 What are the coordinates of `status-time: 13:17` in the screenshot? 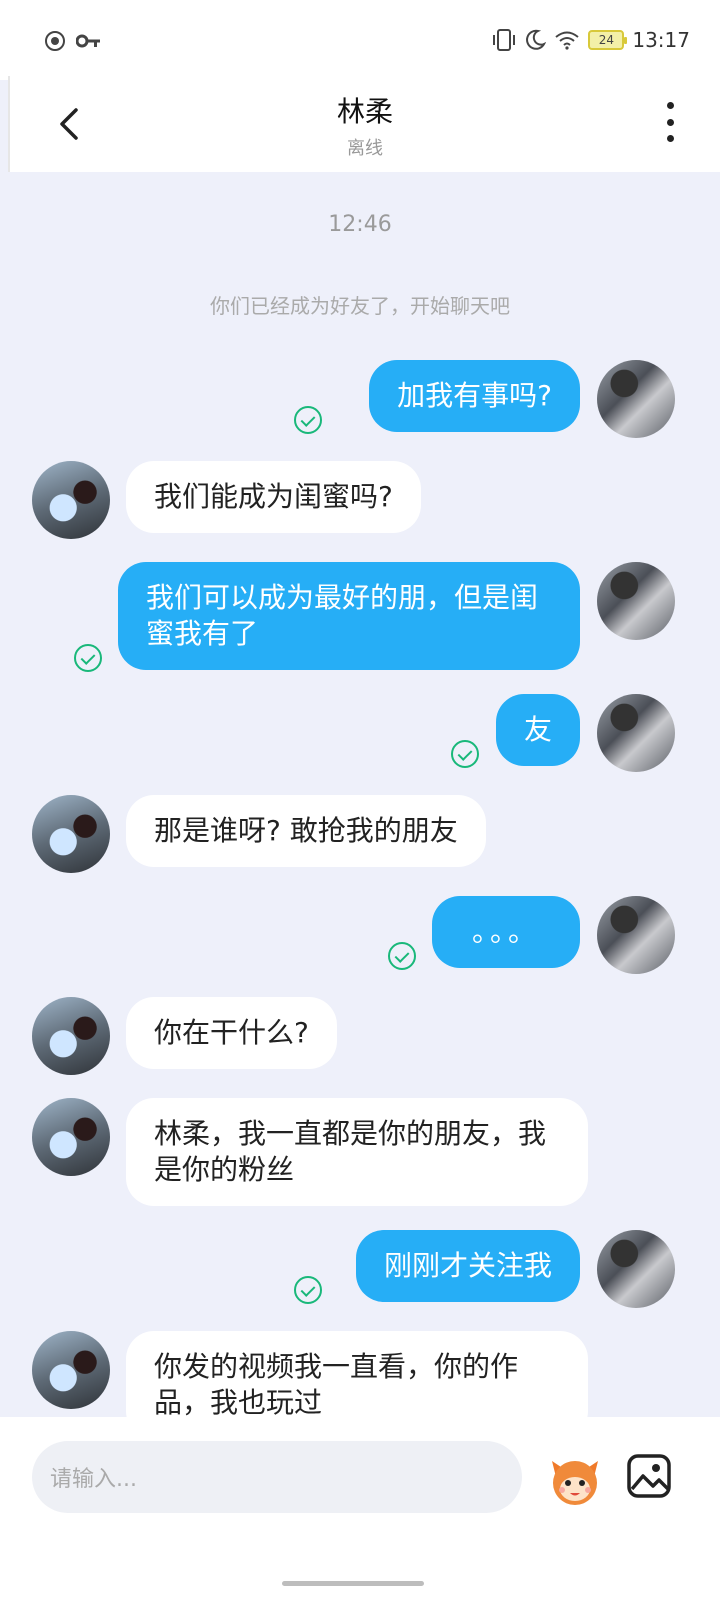 It's located at (661, 40).